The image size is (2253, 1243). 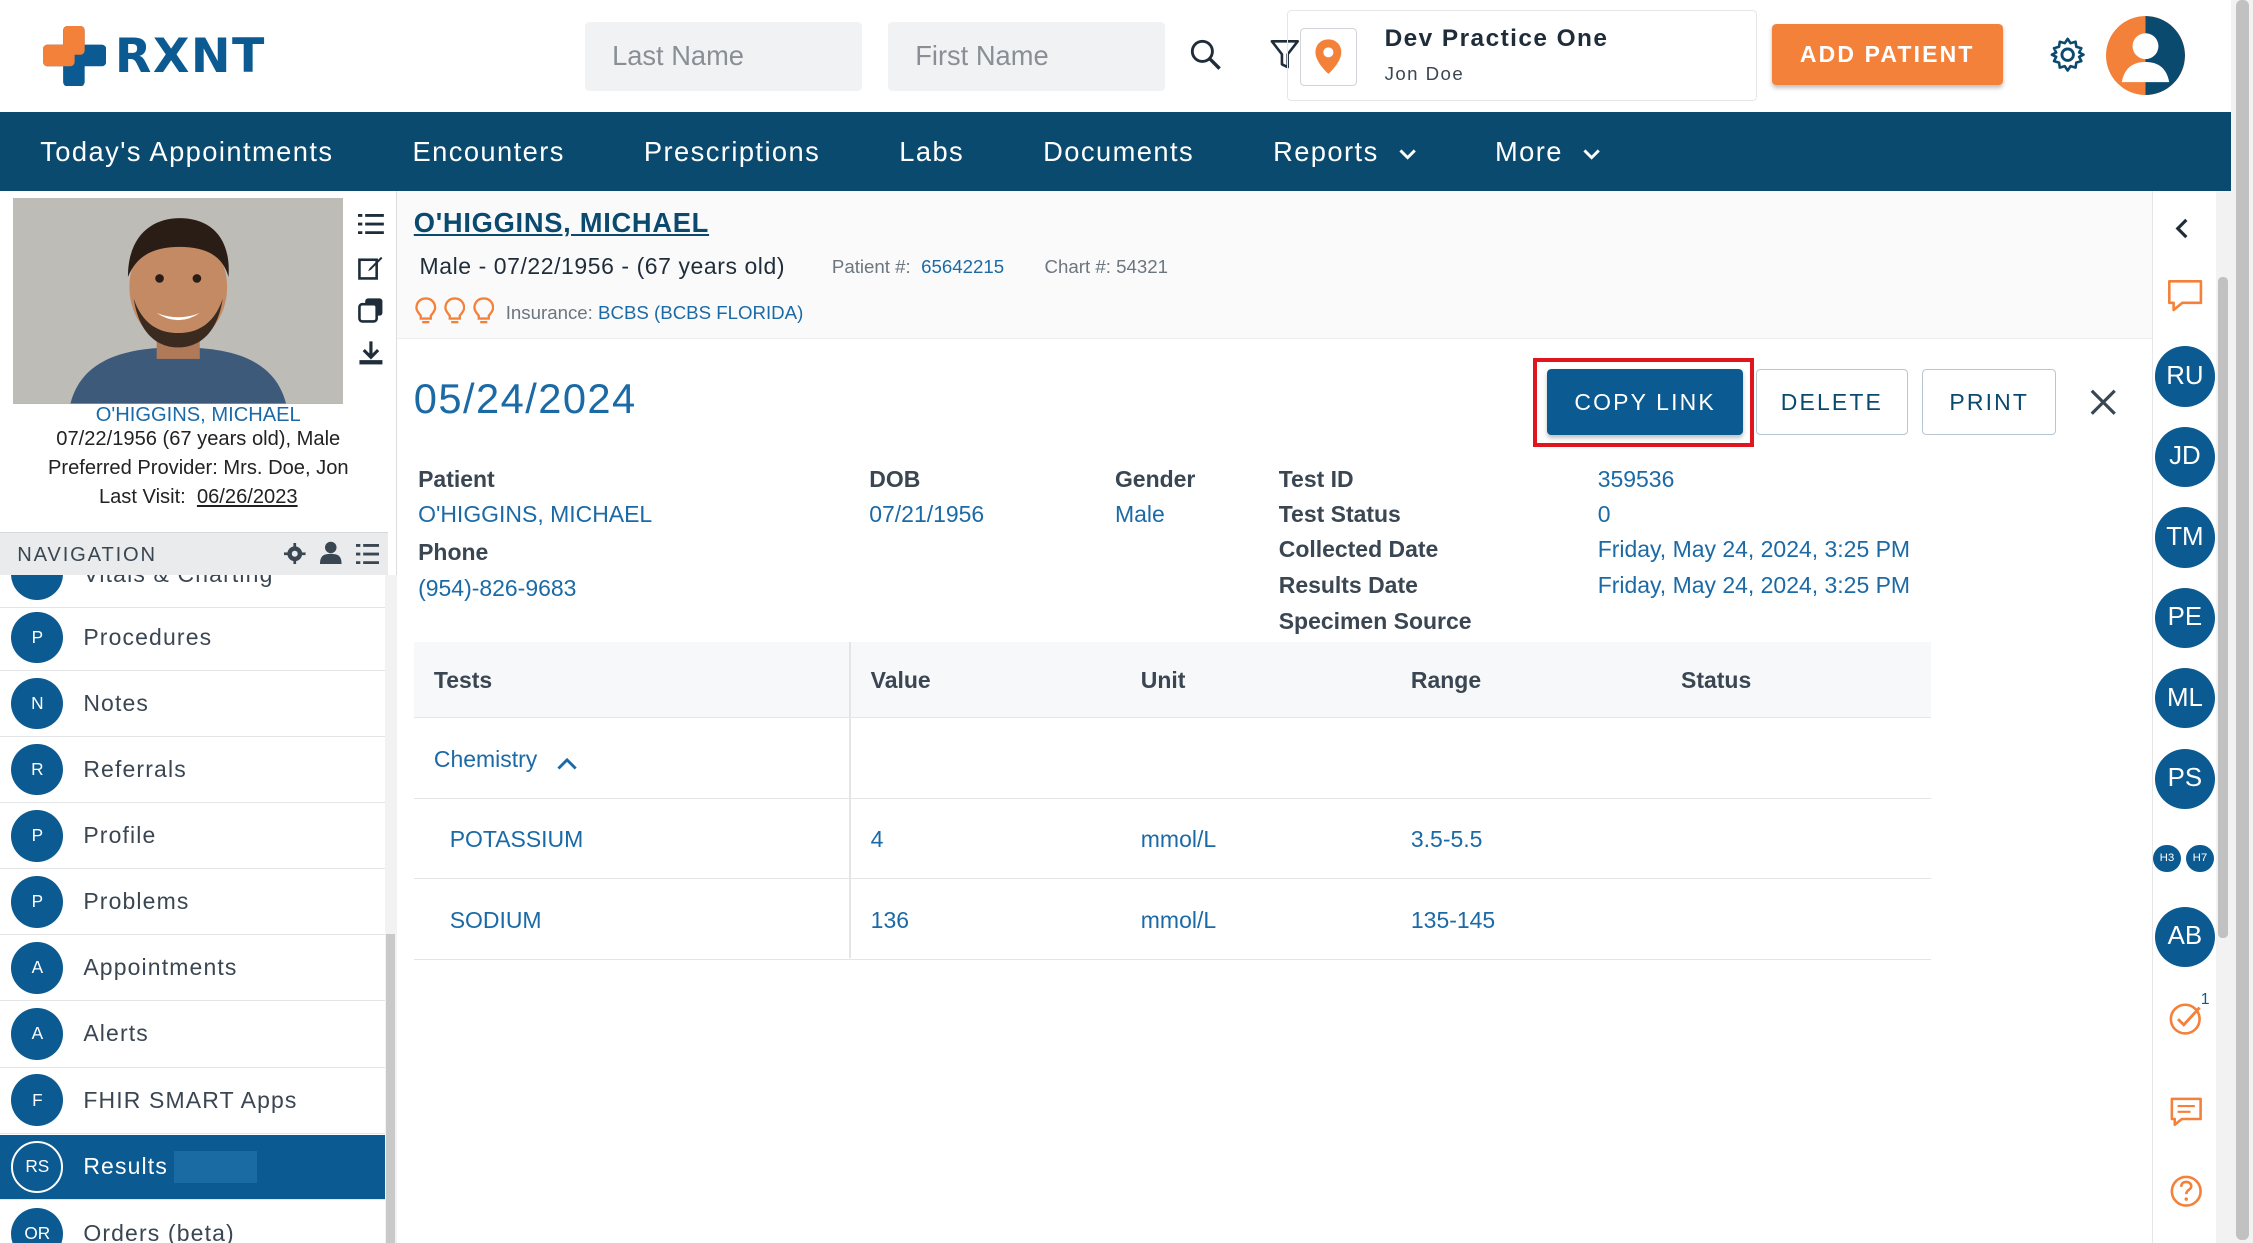 I want to click on list-icon, so click(x=370, y=224).